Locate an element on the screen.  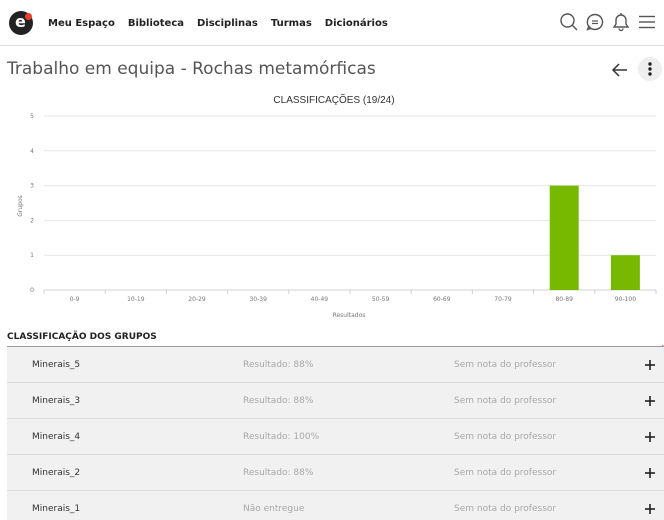
logo-dot is located at coordinates (28, 16).